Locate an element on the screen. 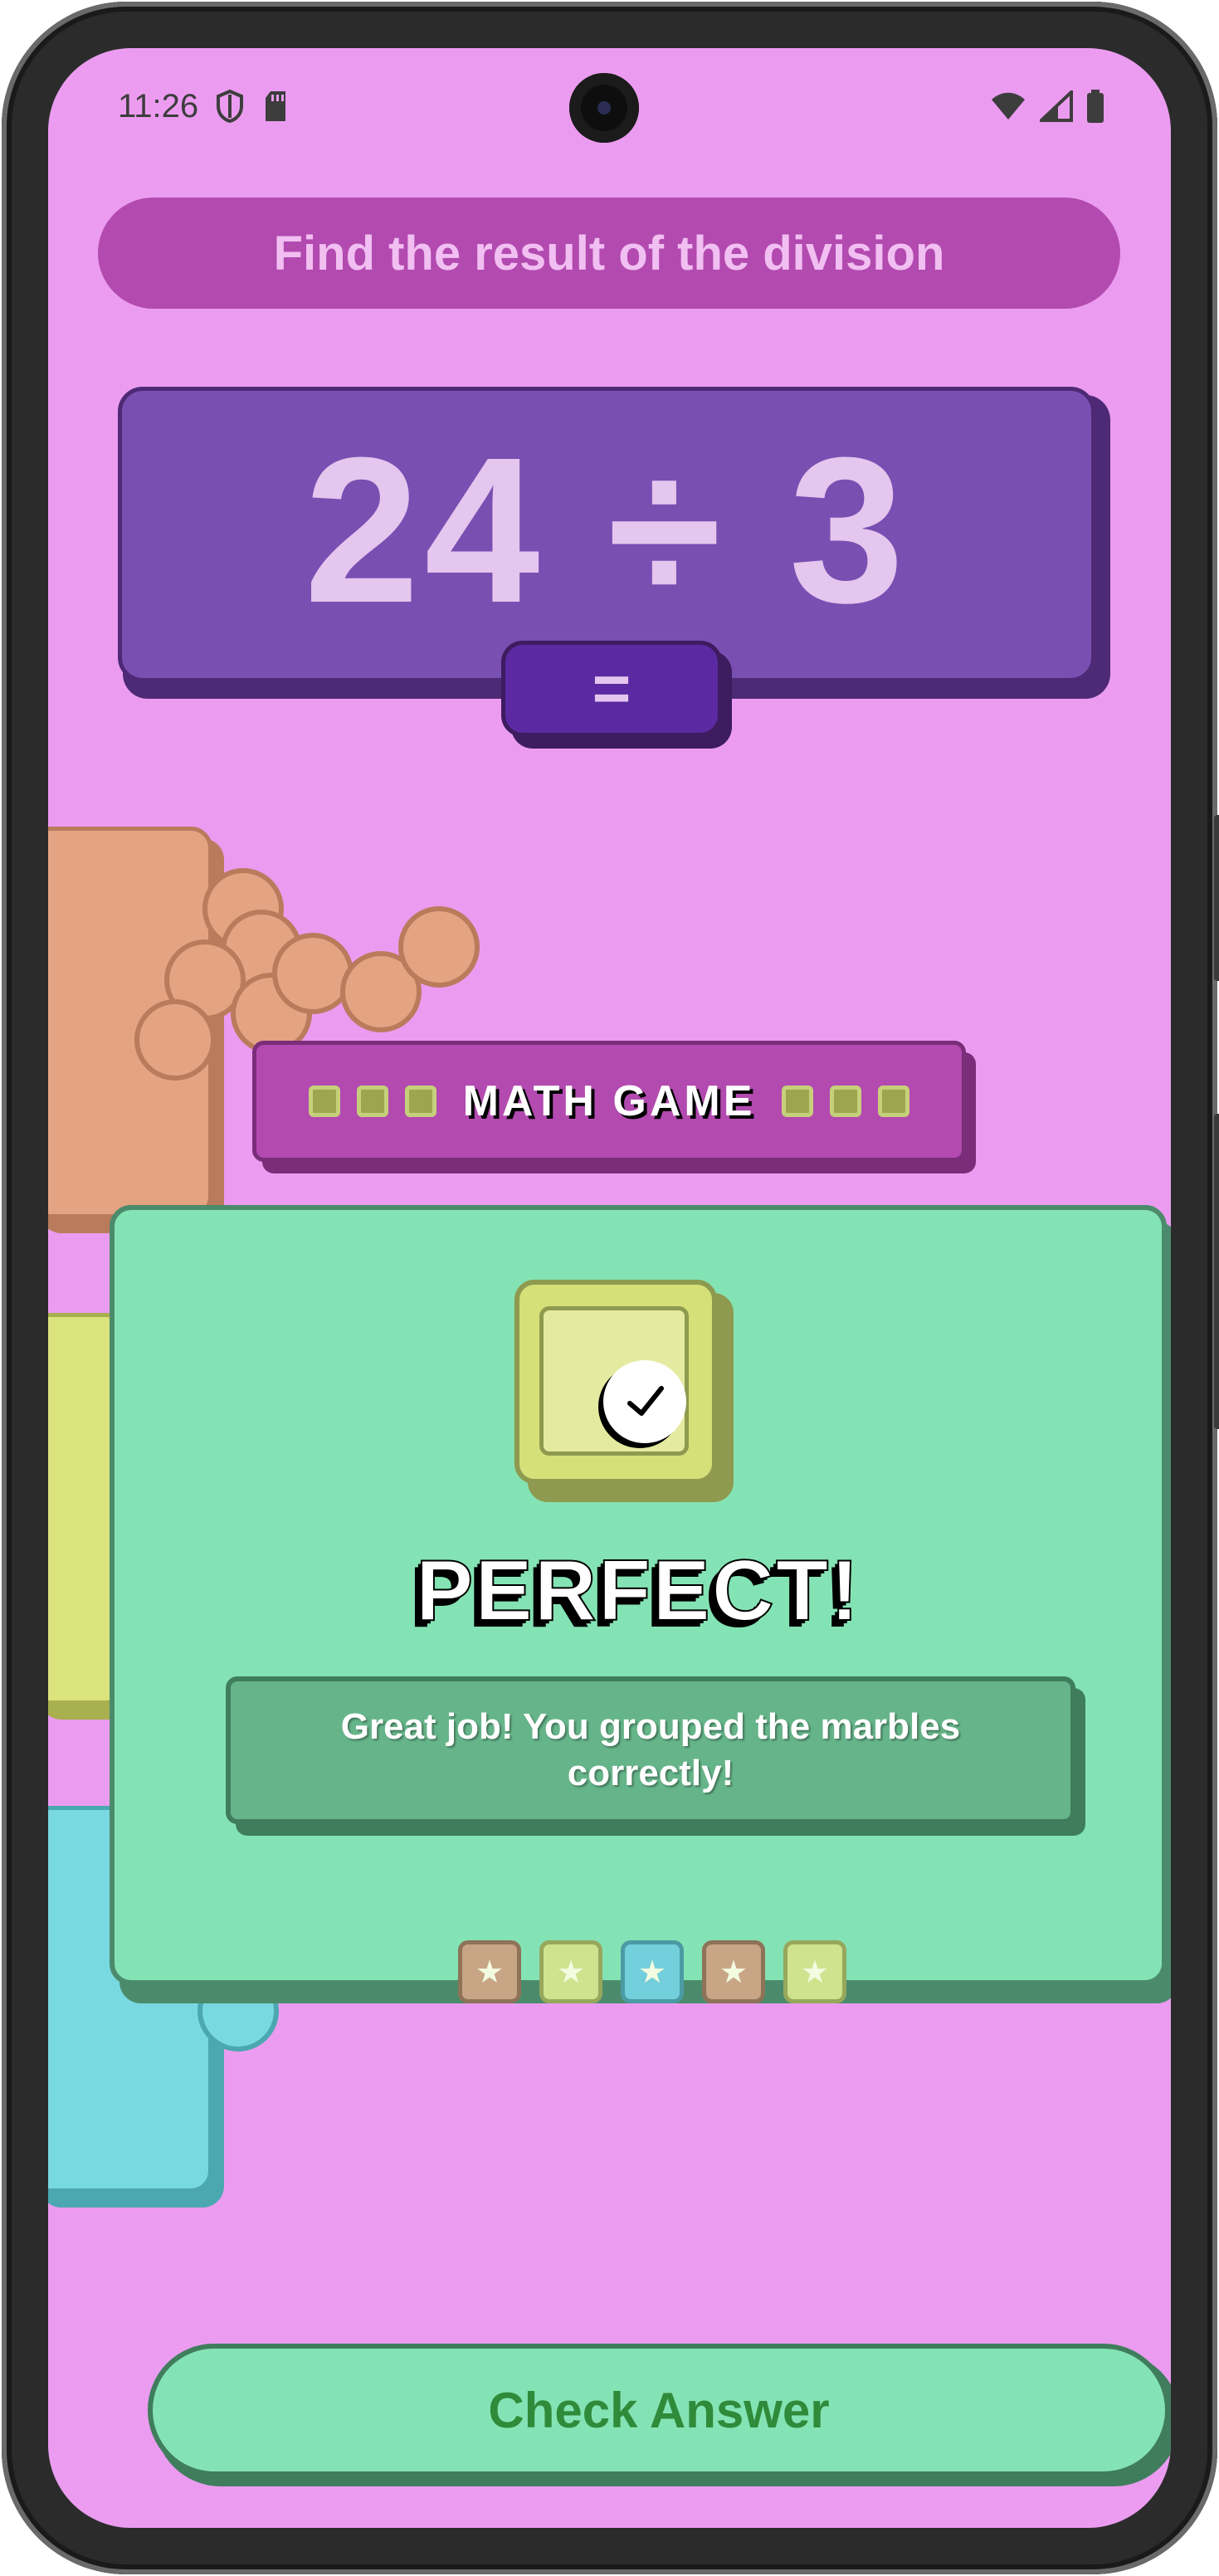 The height and width of the screenshot is (2576, 1219). equation-box: 24 ÷ 3 is located at coordinates (607, 534).